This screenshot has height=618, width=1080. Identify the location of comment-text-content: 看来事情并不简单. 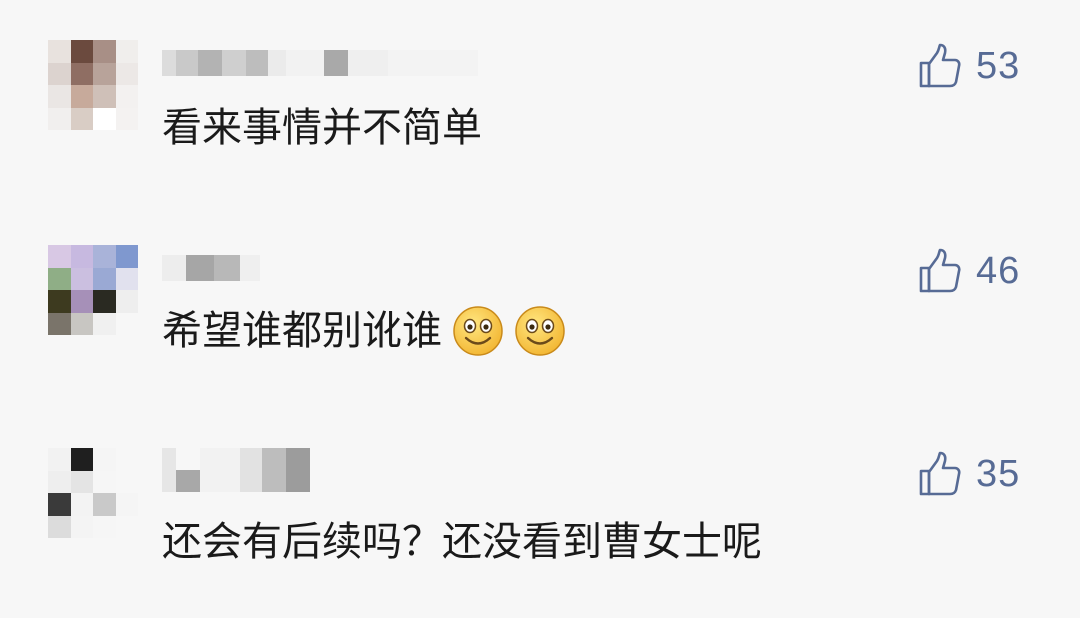
(322, 128).